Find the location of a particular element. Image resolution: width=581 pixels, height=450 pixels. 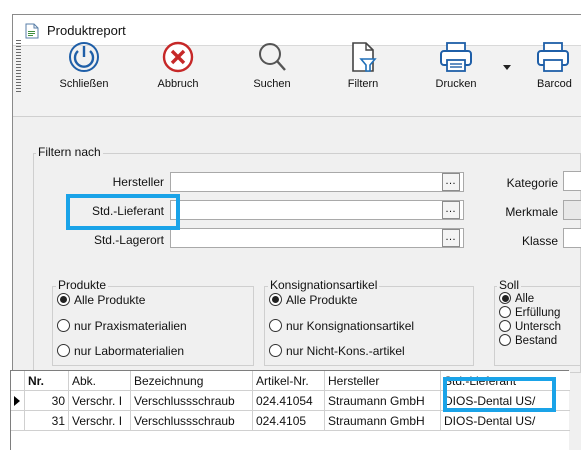

class-field is located at coordinates (572, 238).